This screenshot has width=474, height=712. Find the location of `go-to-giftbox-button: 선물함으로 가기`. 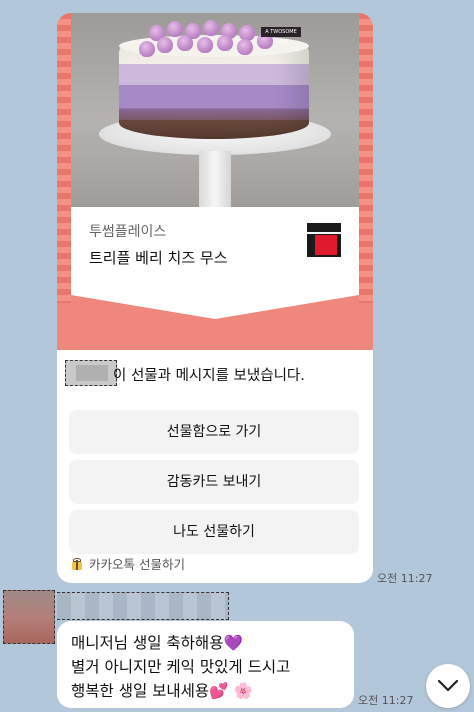

go-to-giftbox-button: 선물함으로 가기 is located at coordinates (214, 432).